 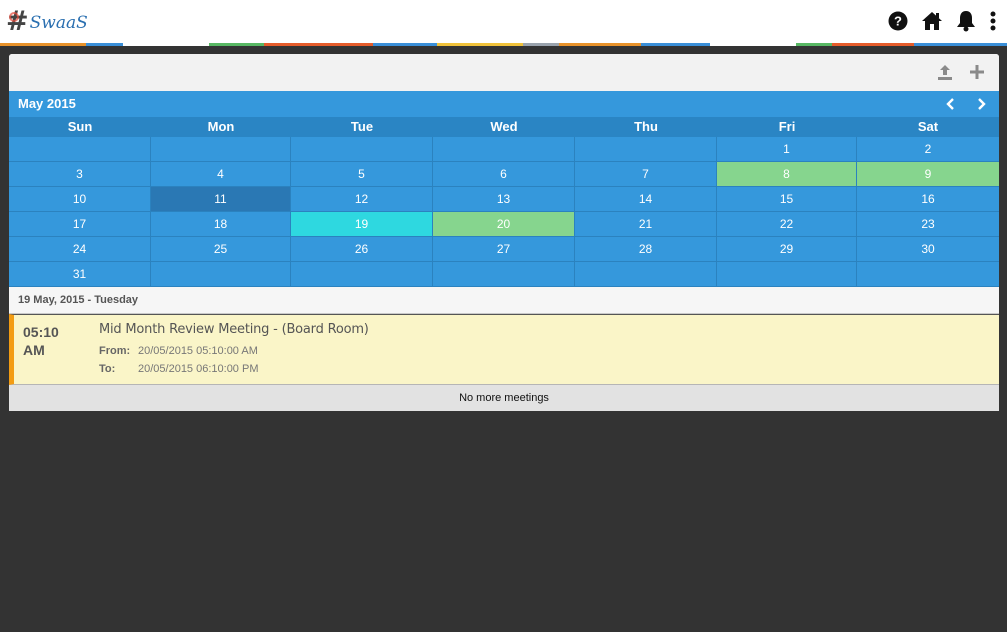 What do you see at coordinates (78, 300) in the screenshot?
I see `selected-date-label: 19 May, 2015 - Tuesday` at bounding box center [78, 300].